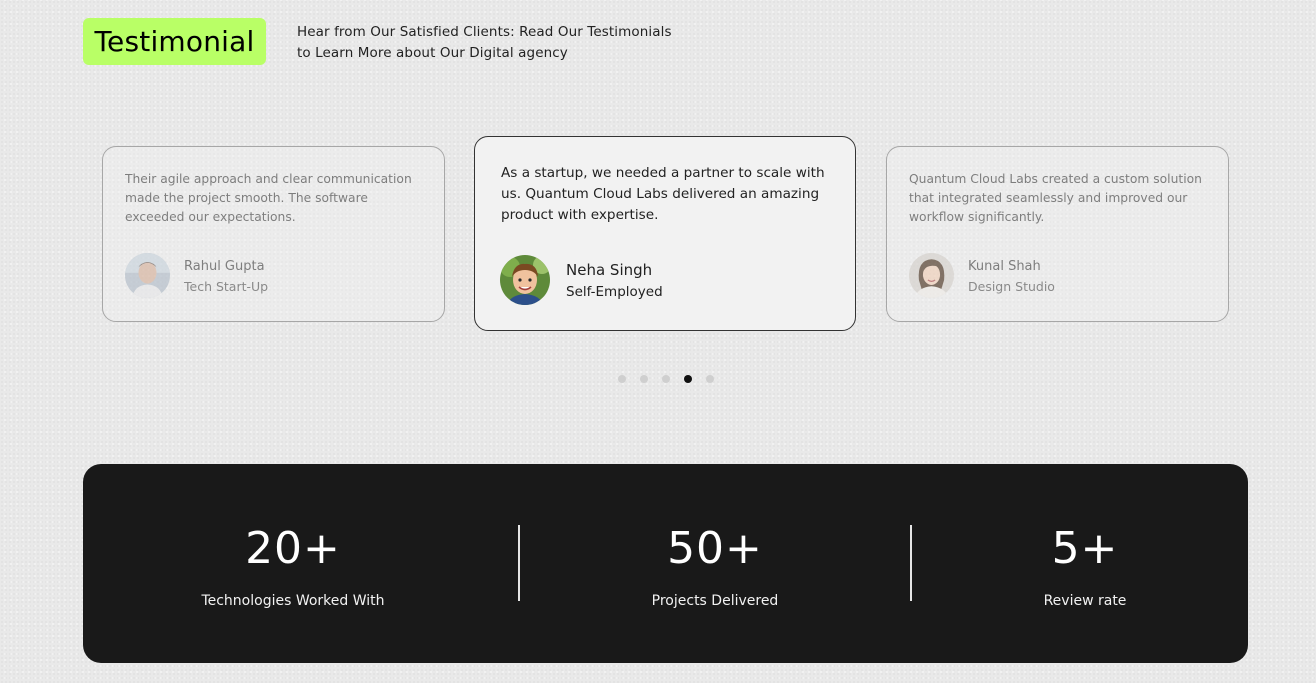  I want to click on person-role: Design Studio, so click(1011, 286).